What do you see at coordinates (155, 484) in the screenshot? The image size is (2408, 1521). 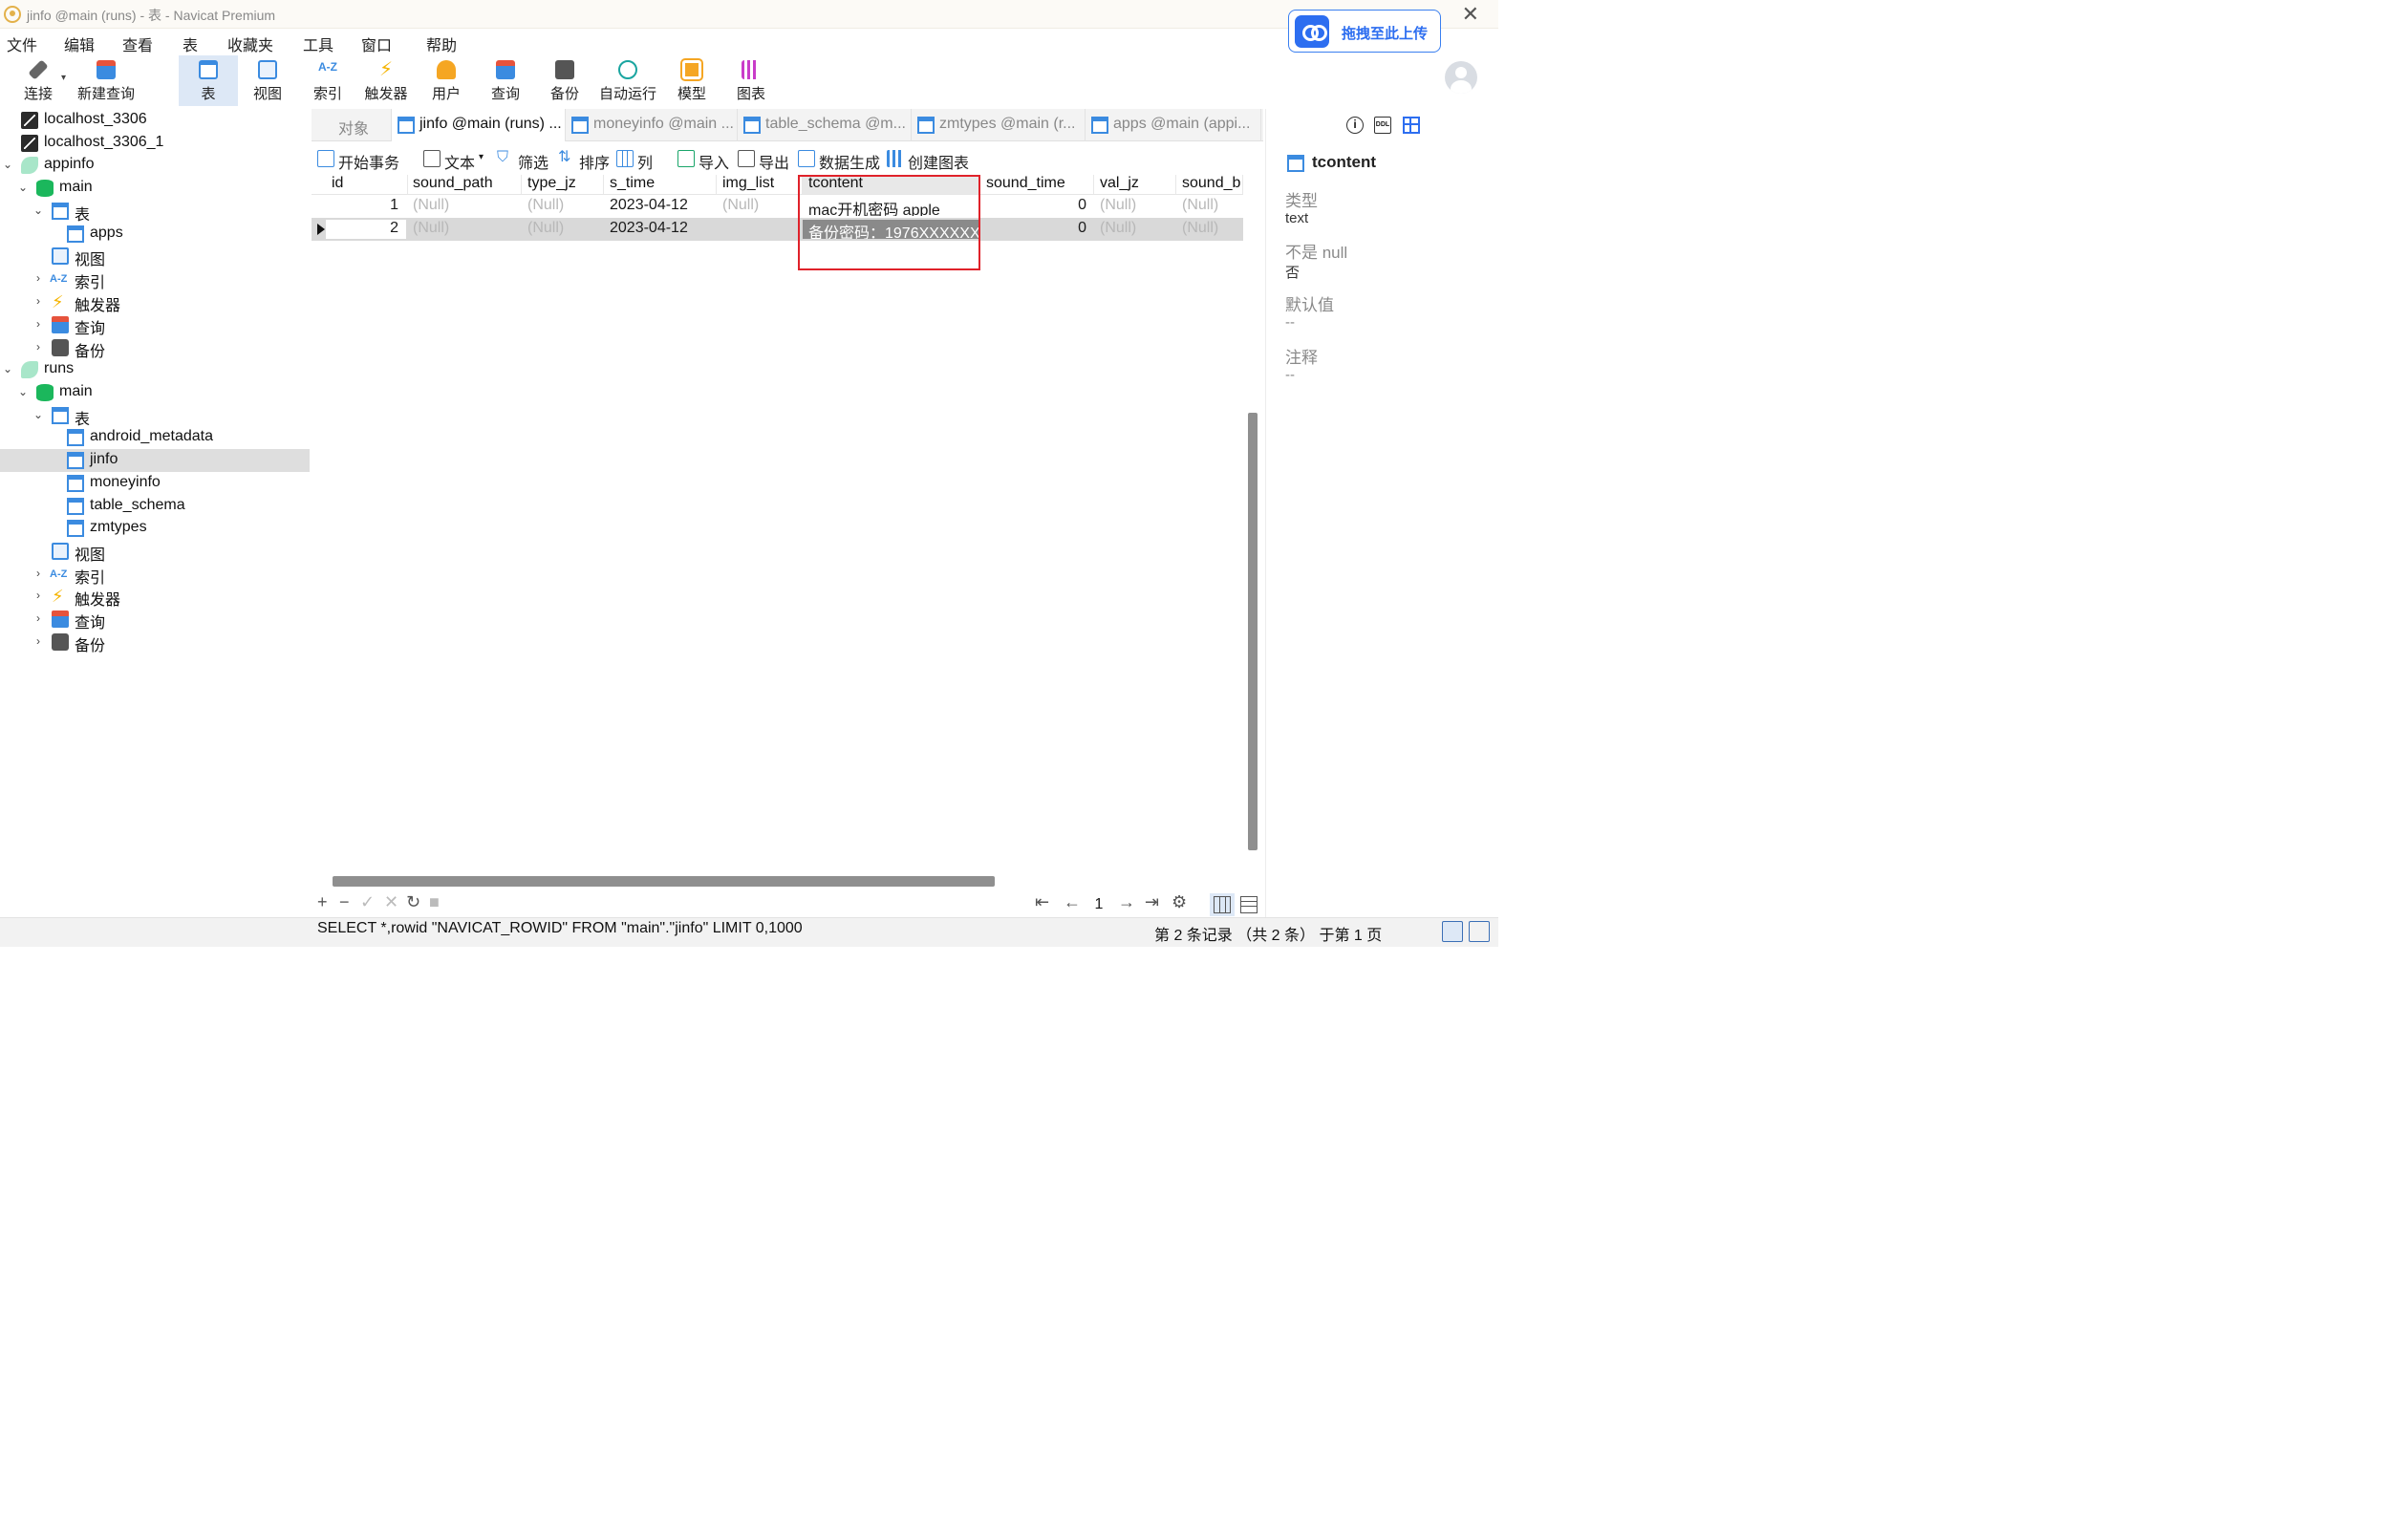 I see `tree-table-moneyinfo: moneyinfo` at bounding box center [155, 484].